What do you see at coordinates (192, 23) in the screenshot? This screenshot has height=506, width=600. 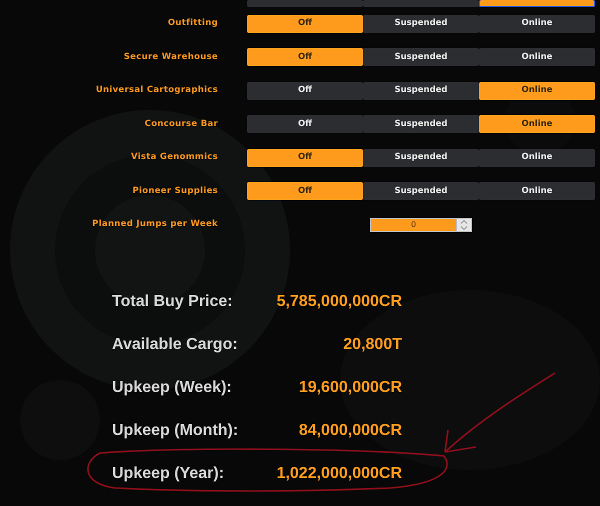 I see `service-label: Outfitting` at bounding box center [192, 23].